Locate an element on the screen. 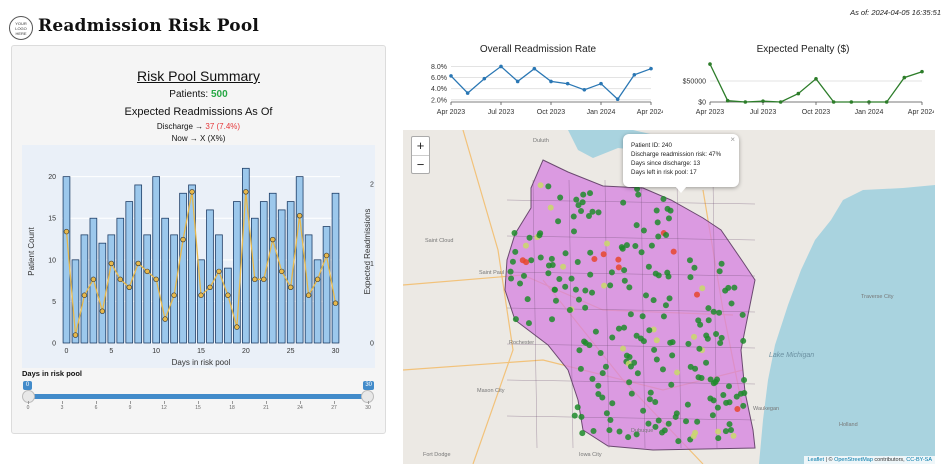 This screenshot has height=471, width=949. osm-link: OpenStreetMap is located at coordinates (853, 460).